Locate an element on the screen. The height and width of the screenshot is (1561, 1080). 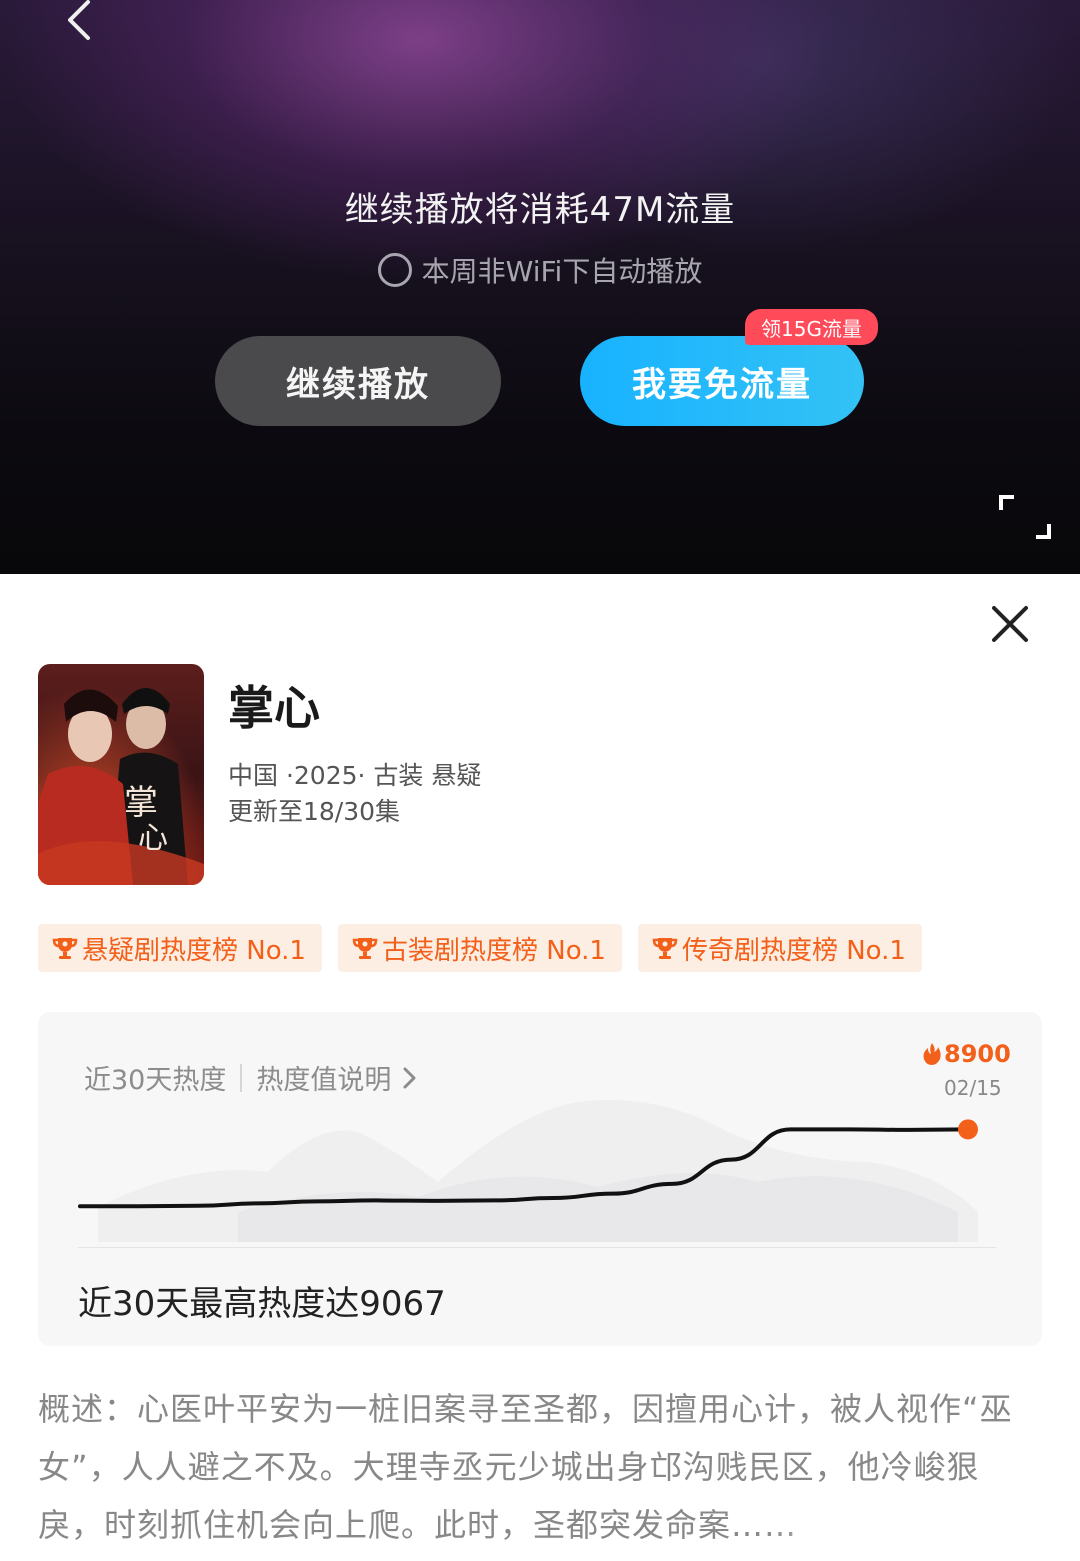
rank-badge: 古装剧热度榜 No.1 is located at coordinates (479, 948).